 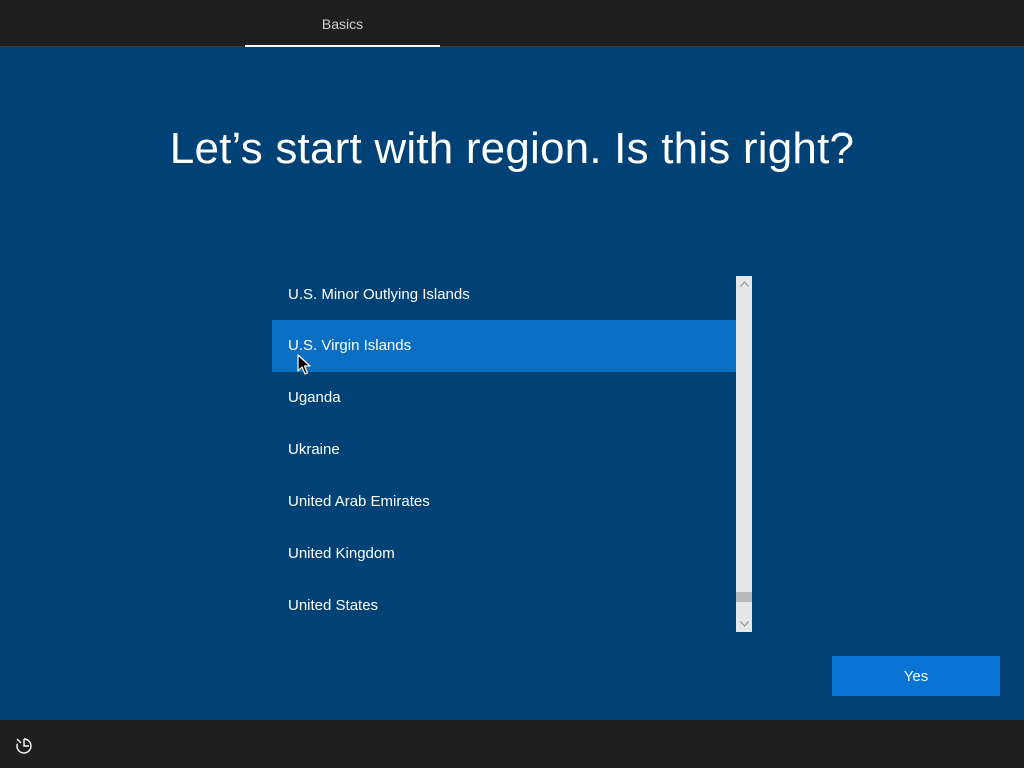 What do you see at coordinates (504, 298) in the screenshot?
I see `list-item: U.S. Minor Outlying Islands` at bounding box center [504, 298].